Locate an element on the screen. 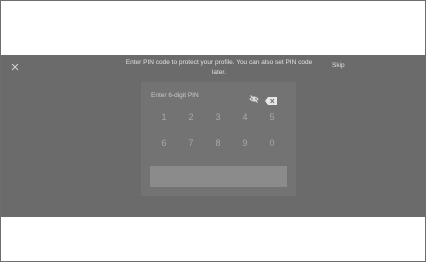  key-4: 4 is located at coordinates (245, 117).